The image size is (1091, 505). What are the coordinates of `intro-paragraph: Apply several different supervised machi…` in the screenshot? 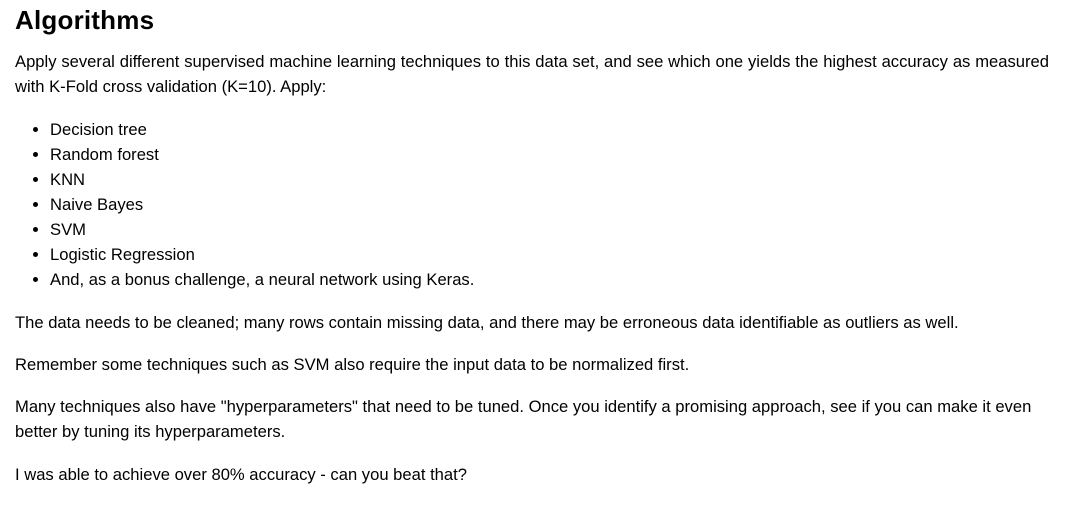 It's located at (532, 74).